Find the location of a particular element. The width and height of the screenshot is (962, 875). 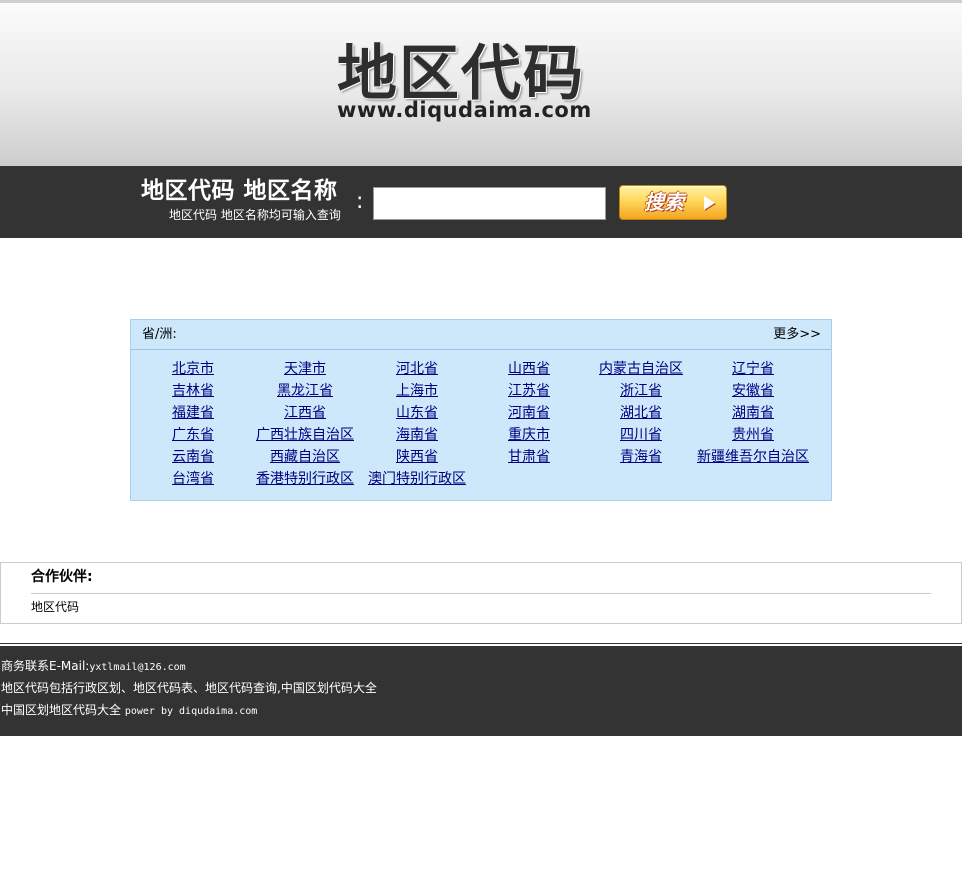

partners-divider is located at coordinates (481, 593).